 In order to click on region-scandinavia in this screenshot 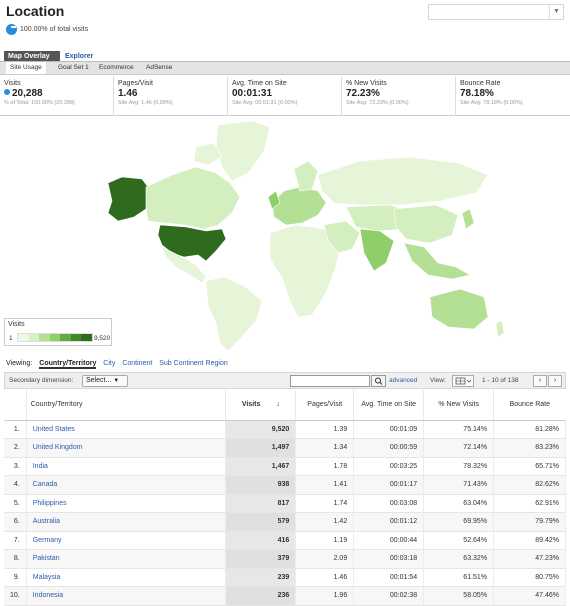, I will do `click(306, 176)`.